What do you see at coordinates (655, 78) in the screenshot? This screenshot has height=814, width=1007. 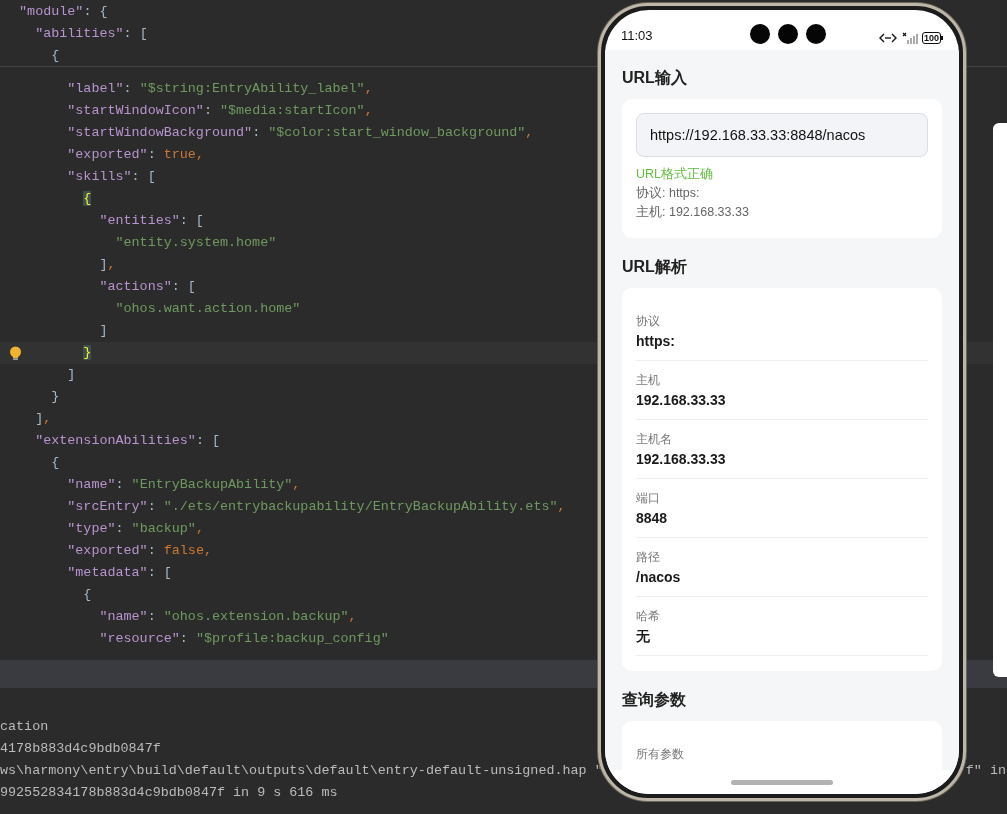 I see `section-heading: URL输入` at bounding box center [655, 78].